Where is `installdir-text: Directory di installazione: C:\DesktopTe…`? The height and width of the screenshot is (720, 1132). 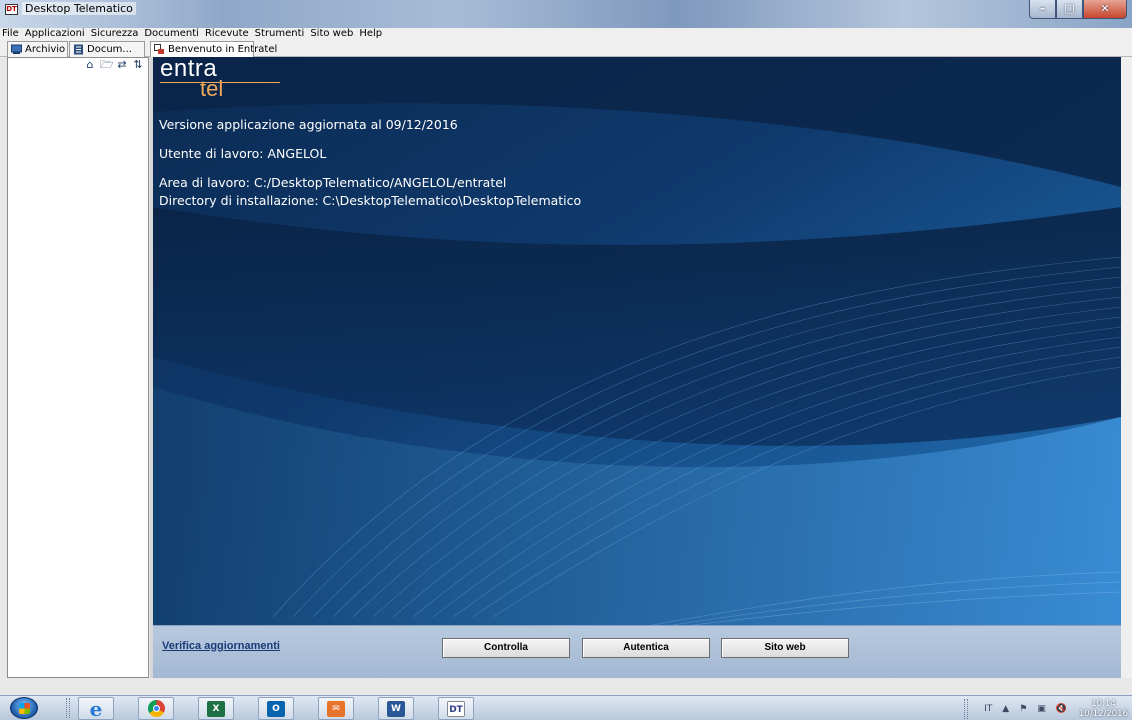
installdir-text: Directory di installazione: C:\DesktopTe… is located at coordinates (370, 200).